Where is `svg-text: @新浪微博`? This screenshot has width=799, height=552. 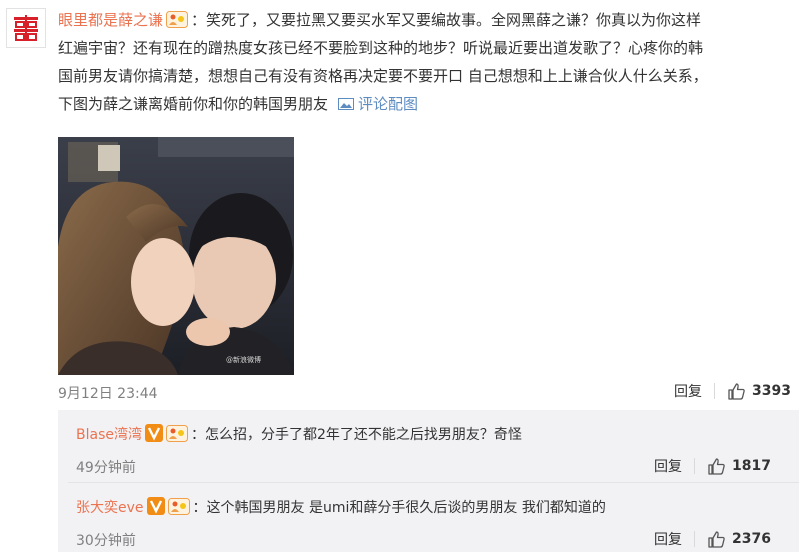 svg-text: @新浪微博 is located at coordinates (243, 359).